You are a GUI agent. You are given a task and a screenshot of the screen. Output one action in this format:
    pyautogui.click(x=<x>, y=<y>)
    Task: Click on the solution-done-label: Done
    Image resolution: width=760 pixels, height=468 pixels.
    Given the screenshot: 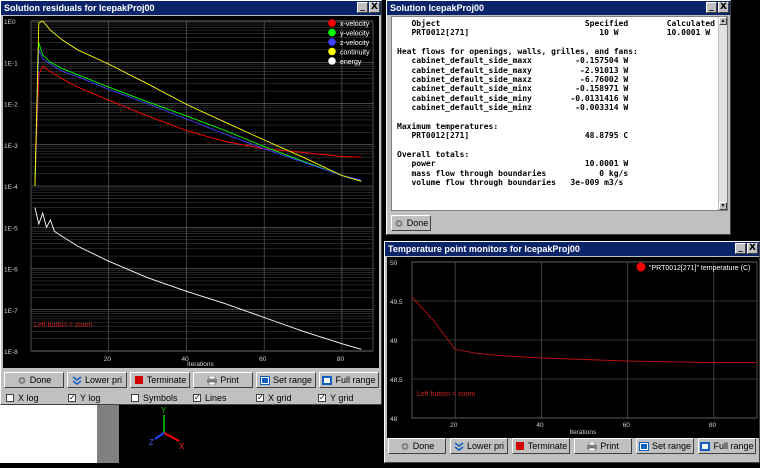 What is the action you would take?
    pyautogui.click(x=417, y=223)
    